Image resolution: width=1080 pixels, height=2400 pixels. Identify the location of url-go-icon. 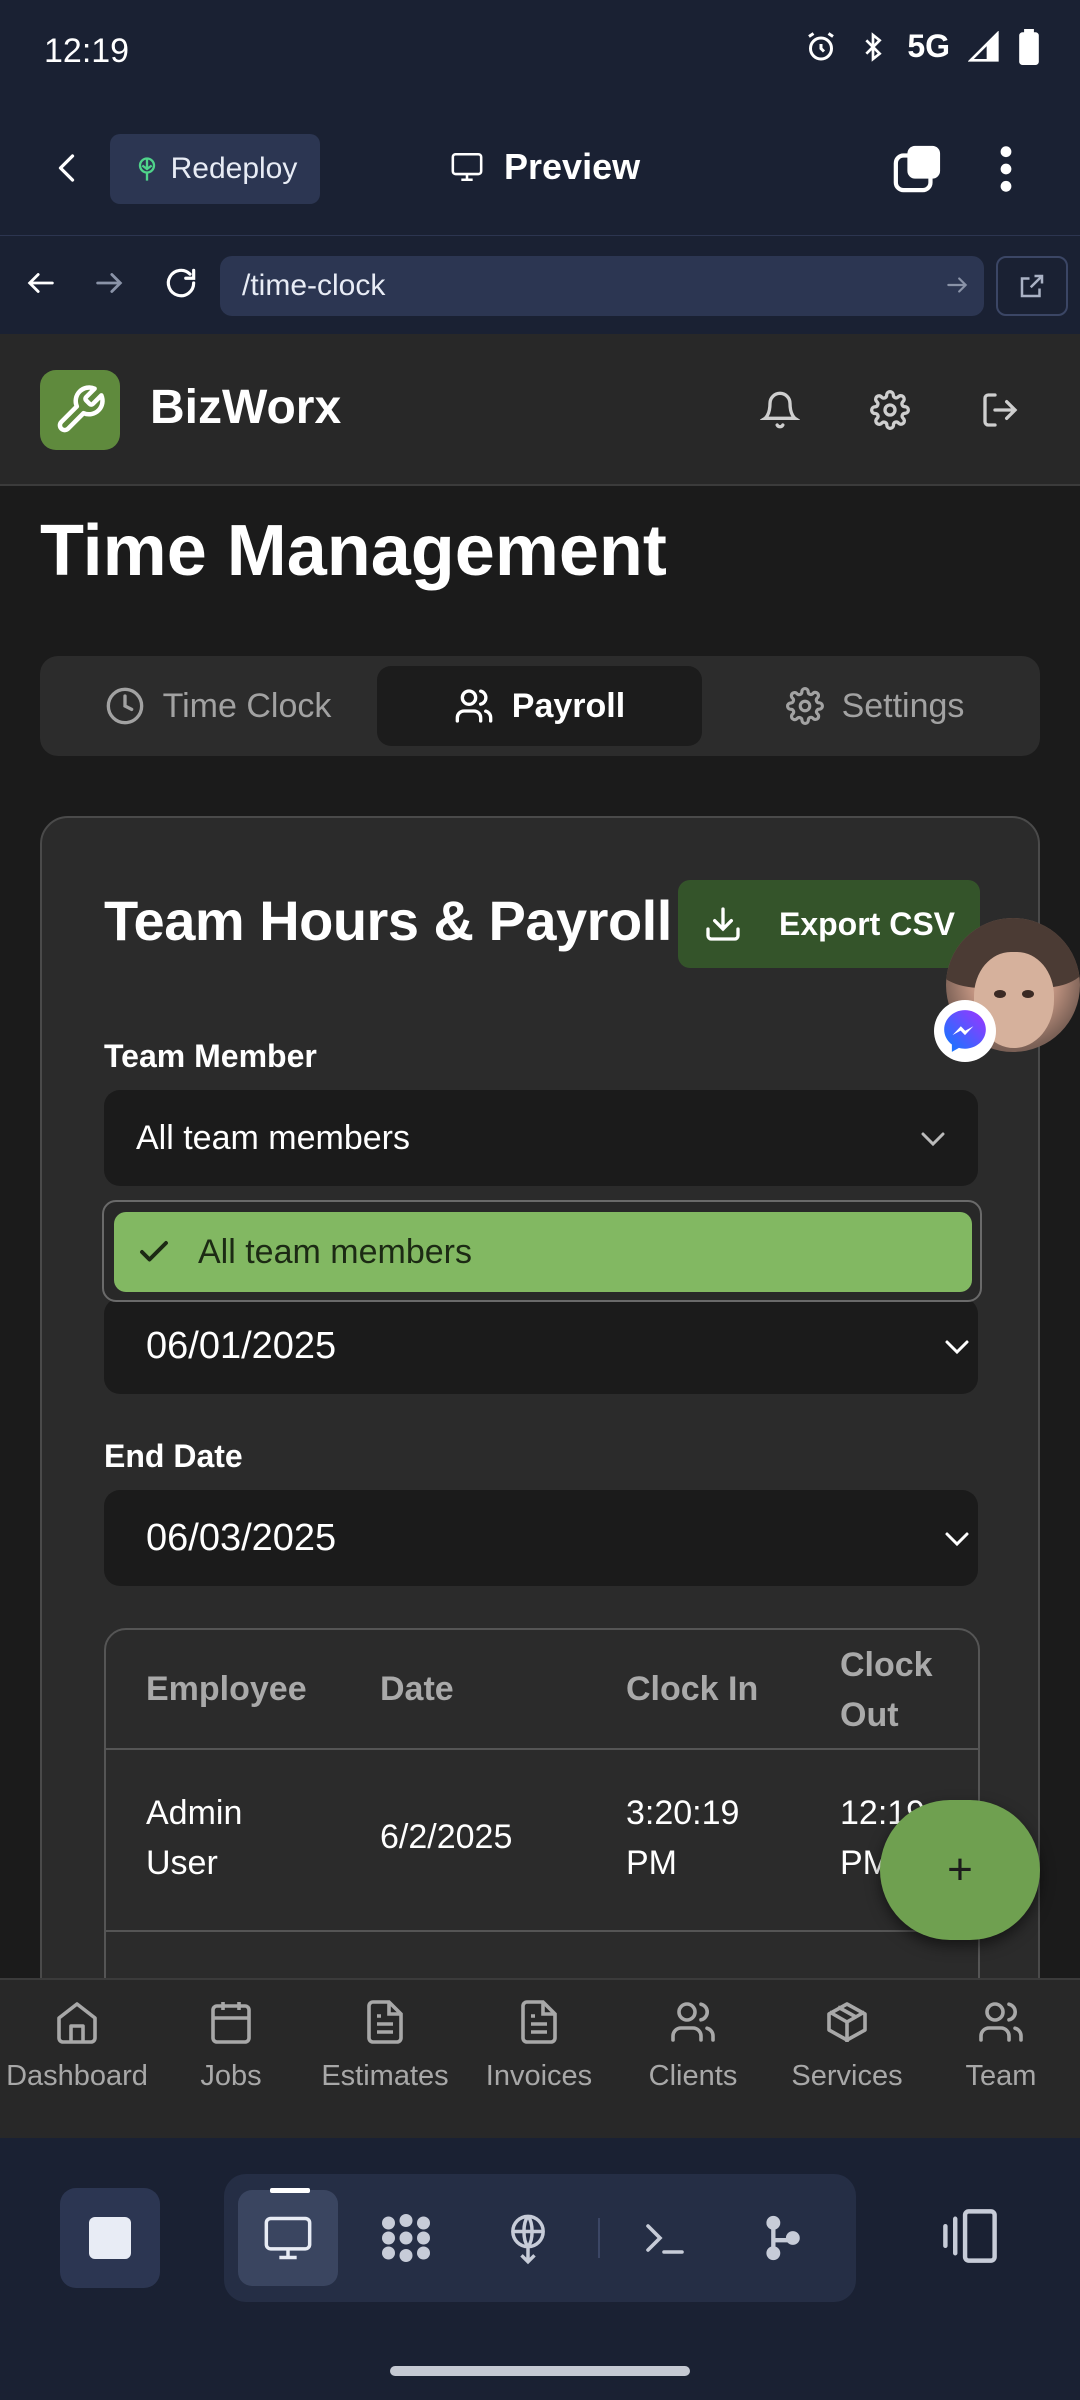
(957, 285).